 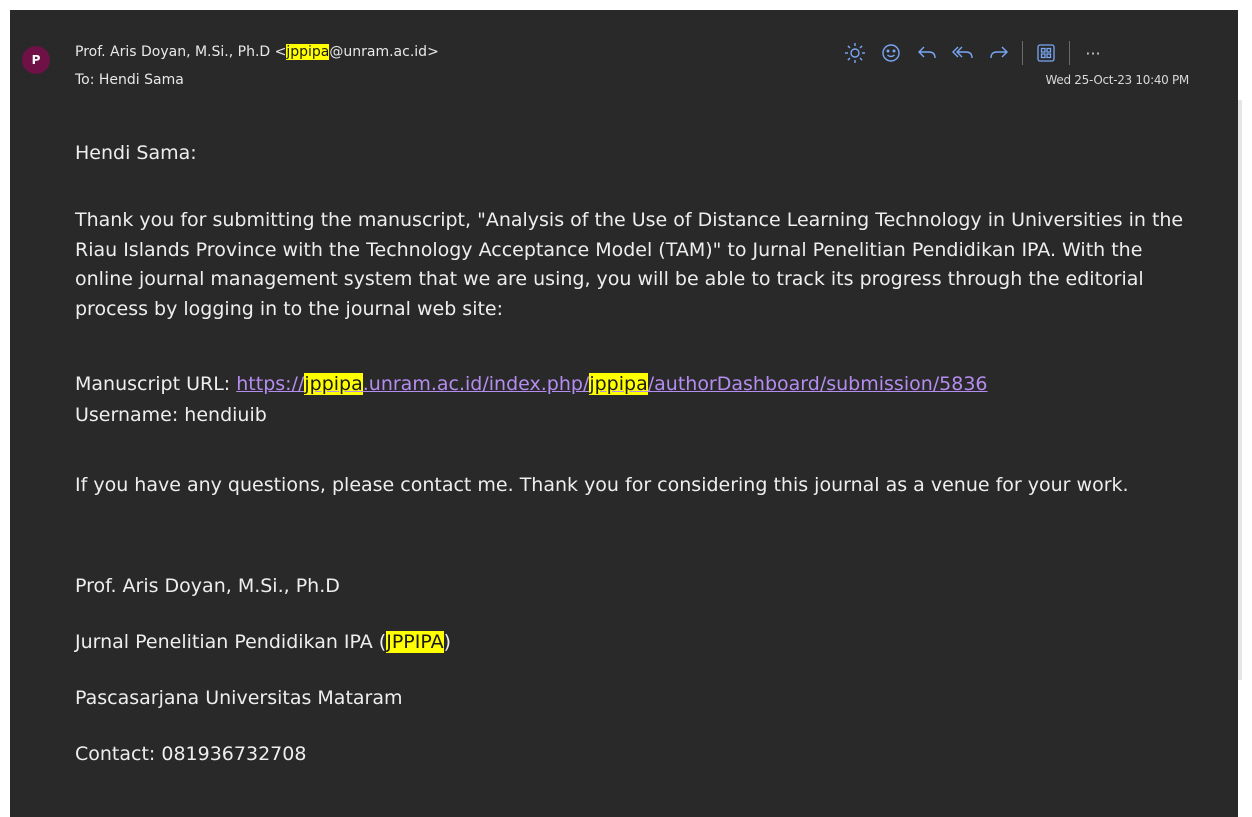 What do you see at coordinates (1245, 408) in the screenshot?
I see `scrollbar` at bounding box center [1245, 408].